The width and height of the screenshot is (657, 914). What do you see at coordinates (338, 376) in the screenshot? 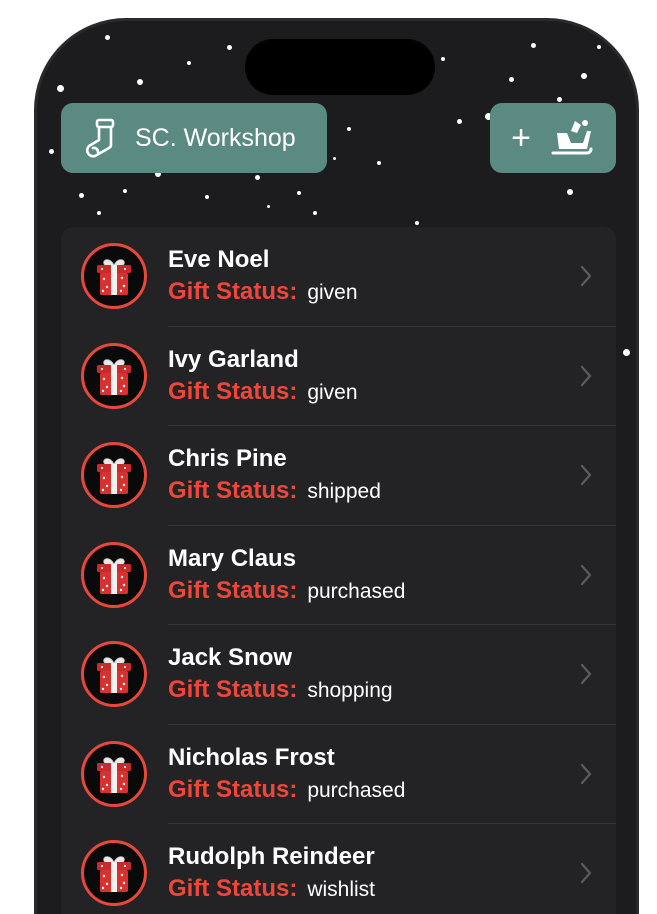
I see `recipient-row: Ivy Garland Gift Status: given` at bounding box center [338, 376].